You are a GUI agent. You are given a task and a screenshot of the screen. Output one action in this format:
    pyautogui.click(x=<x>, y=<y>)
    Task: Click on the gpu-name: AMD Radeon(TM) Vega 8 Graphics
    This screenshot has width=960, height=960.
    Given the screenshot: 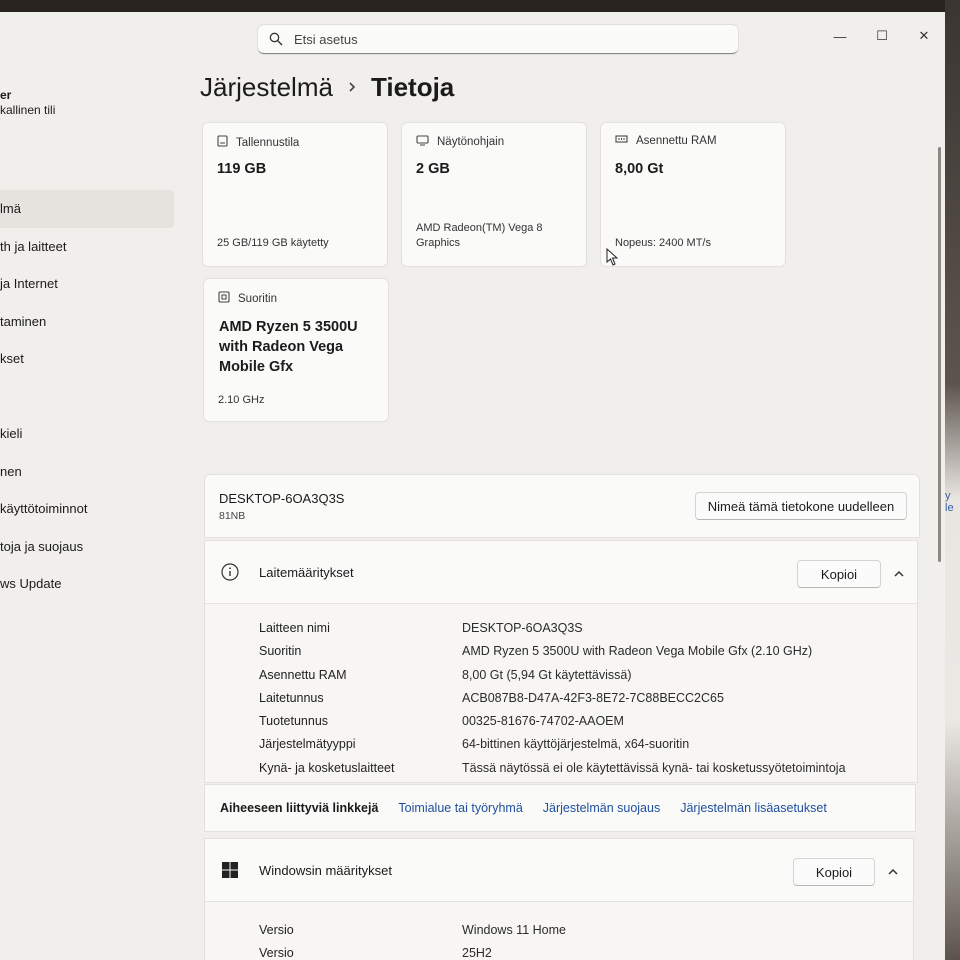 What is the action you would take?
    pyautogui.click(x=479, y=235)
    